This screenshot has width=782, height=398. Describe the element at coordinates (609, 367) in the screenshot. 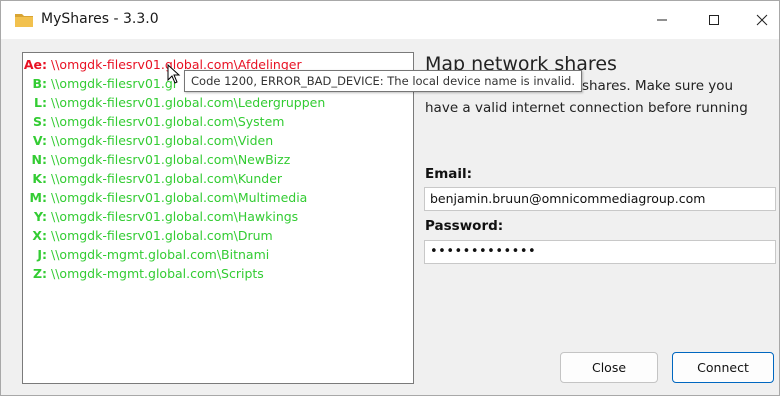

I see `close-button: Close` at that location.